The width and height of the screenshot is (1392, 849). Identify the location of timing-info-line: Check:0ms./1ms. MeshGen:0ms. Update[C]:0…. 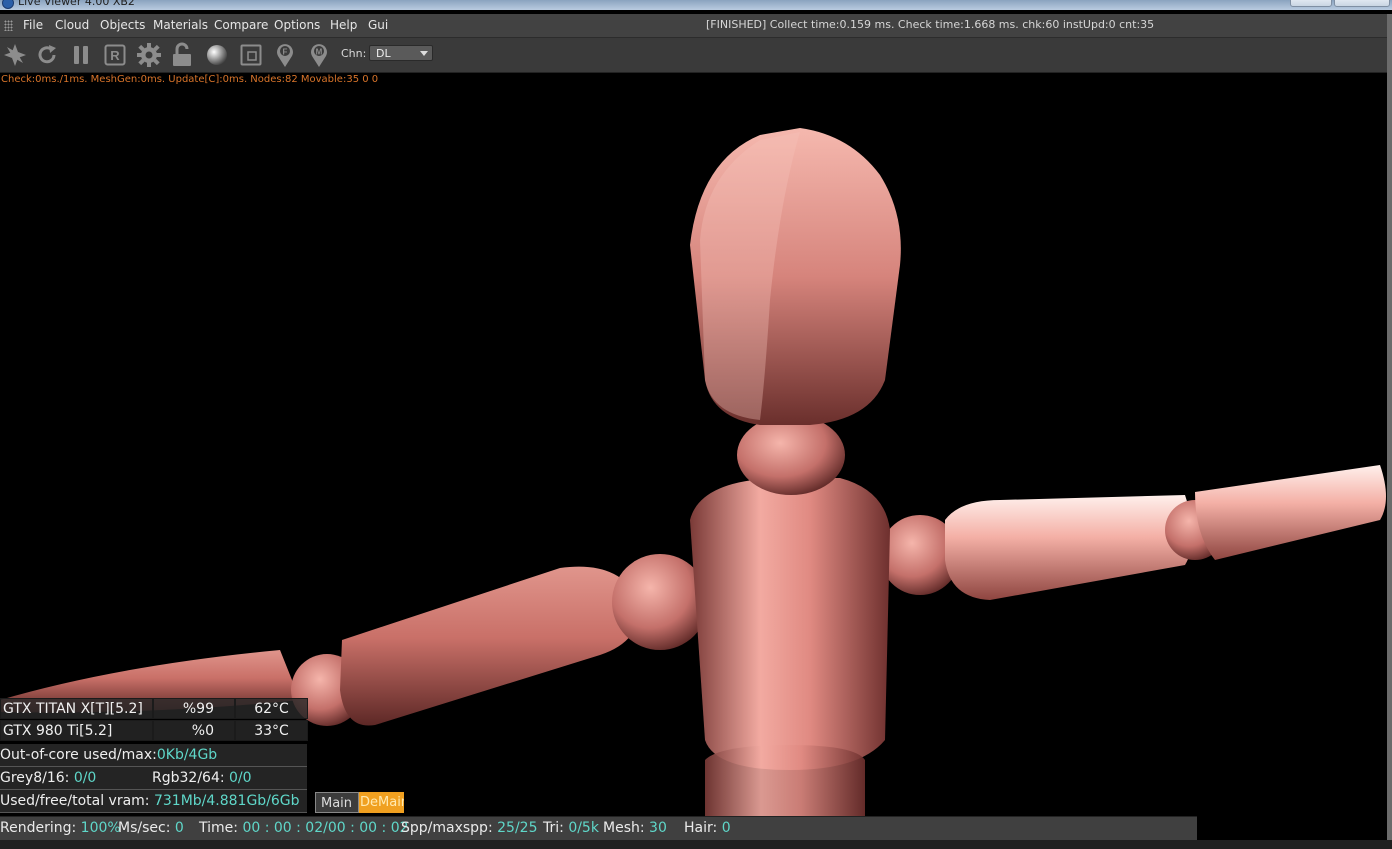
(190, 79).